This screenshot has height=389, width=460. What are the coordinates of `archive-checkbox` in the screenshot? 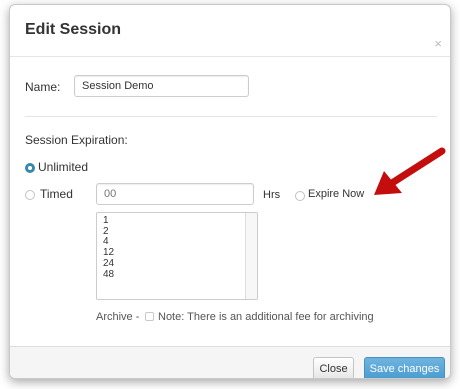 It's located at (149, 316).